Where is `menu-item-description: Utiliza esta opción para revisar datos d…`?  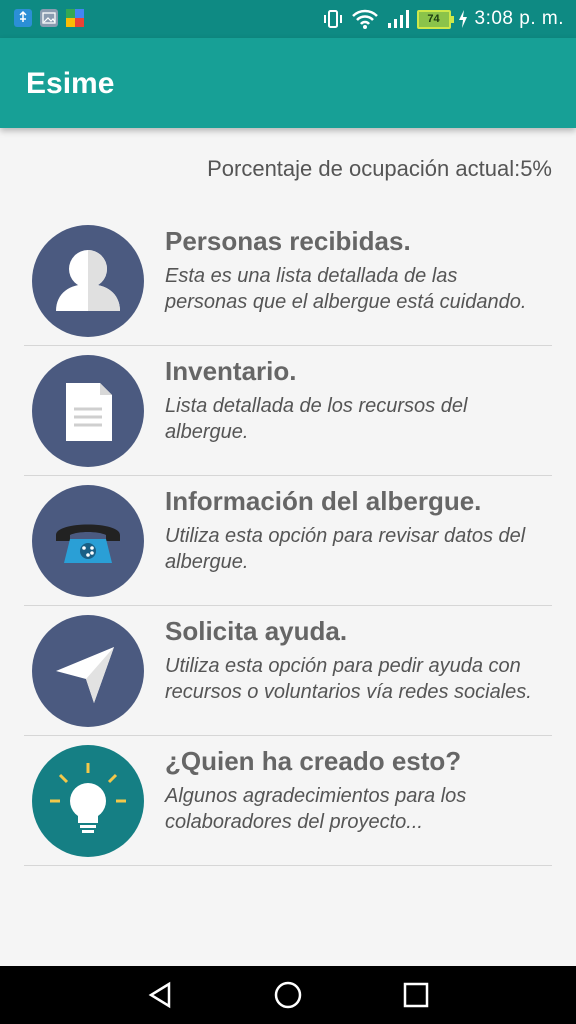 menu-item-description: Utiliza esta opción para revisar datos d… is located at coordinates (345, 549).